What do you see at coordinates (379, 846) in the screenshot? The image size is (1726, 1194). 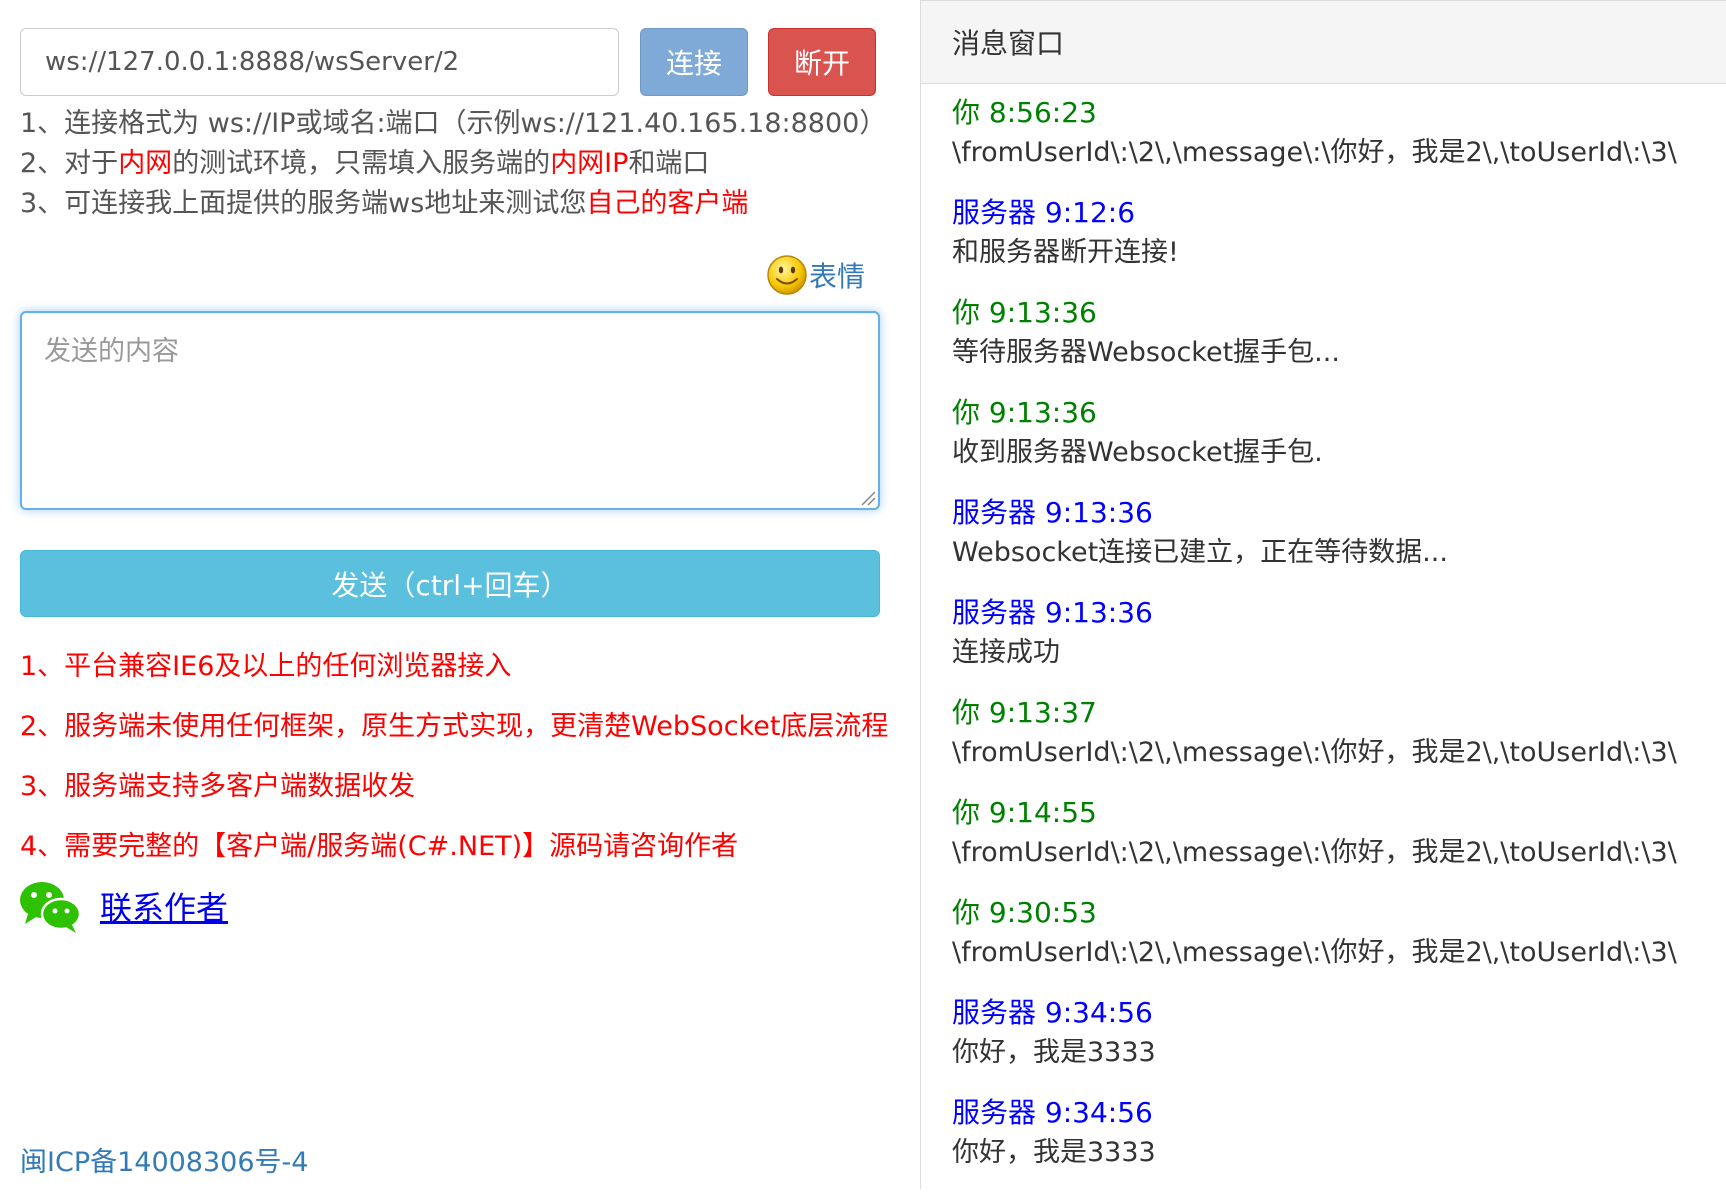 I see `feature-item: 4、需要完整的【客户端/服务端(C#.NET)】源码请咨询作者` at bounding box center [379, 846].